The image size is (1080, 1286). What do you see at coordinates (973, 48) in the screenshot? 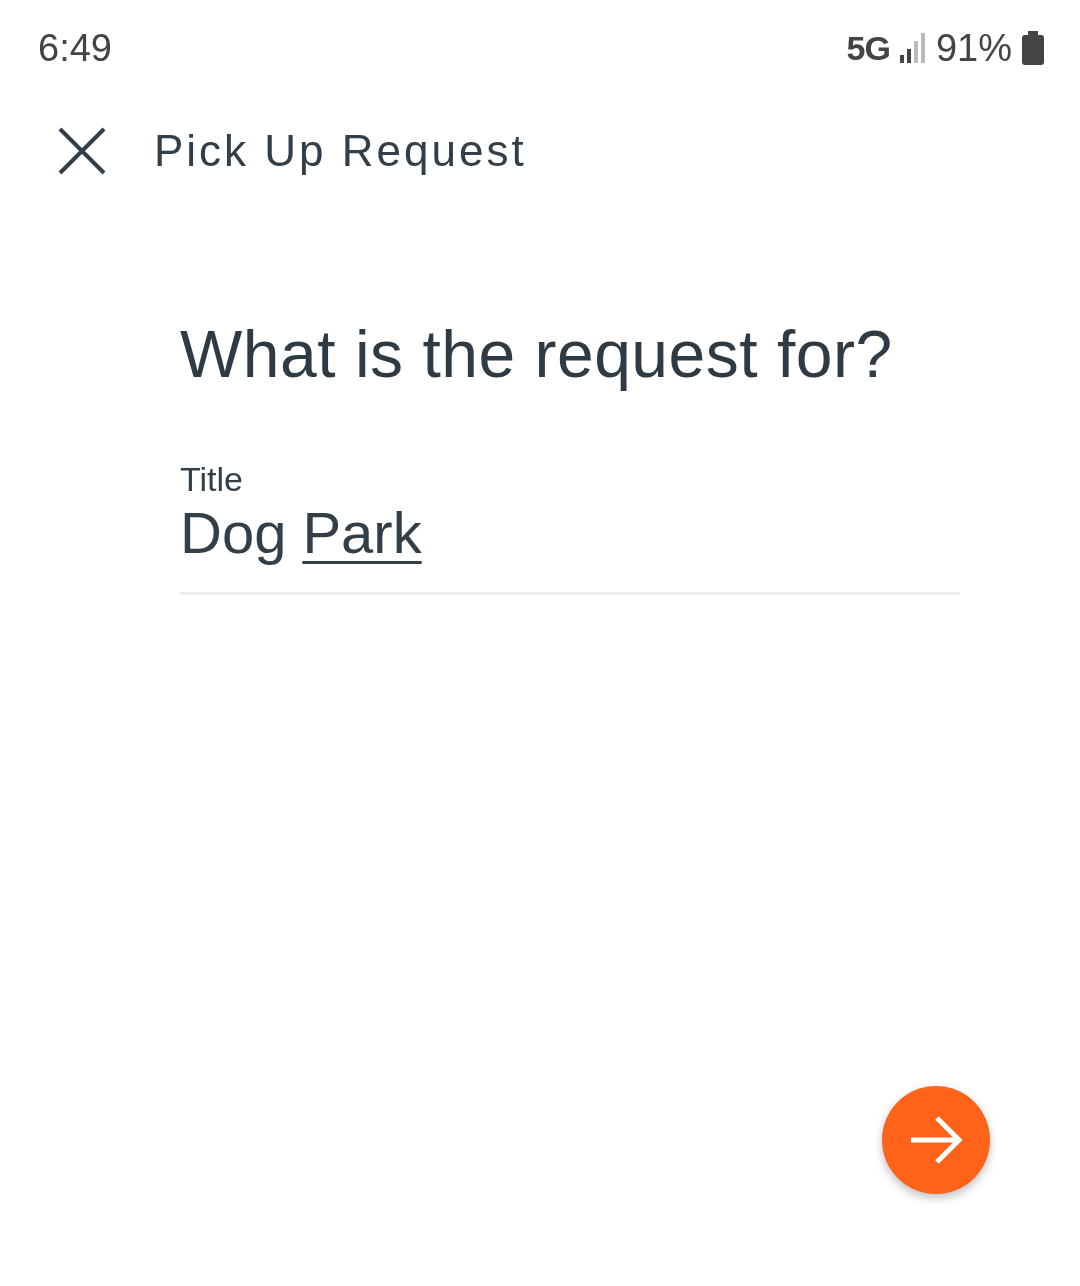
I see `battery-percent: 91%` at bounding box center [973, 48].